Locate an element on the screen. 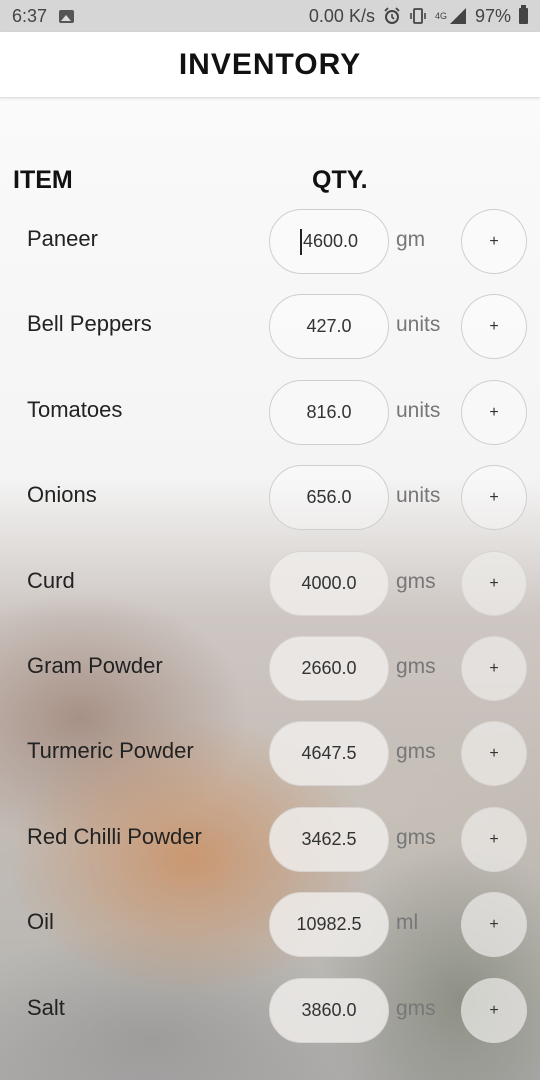 This screenshot has width=540, height=1080. quantity-input: 3860.0 is located at coordinates (329, 1010).